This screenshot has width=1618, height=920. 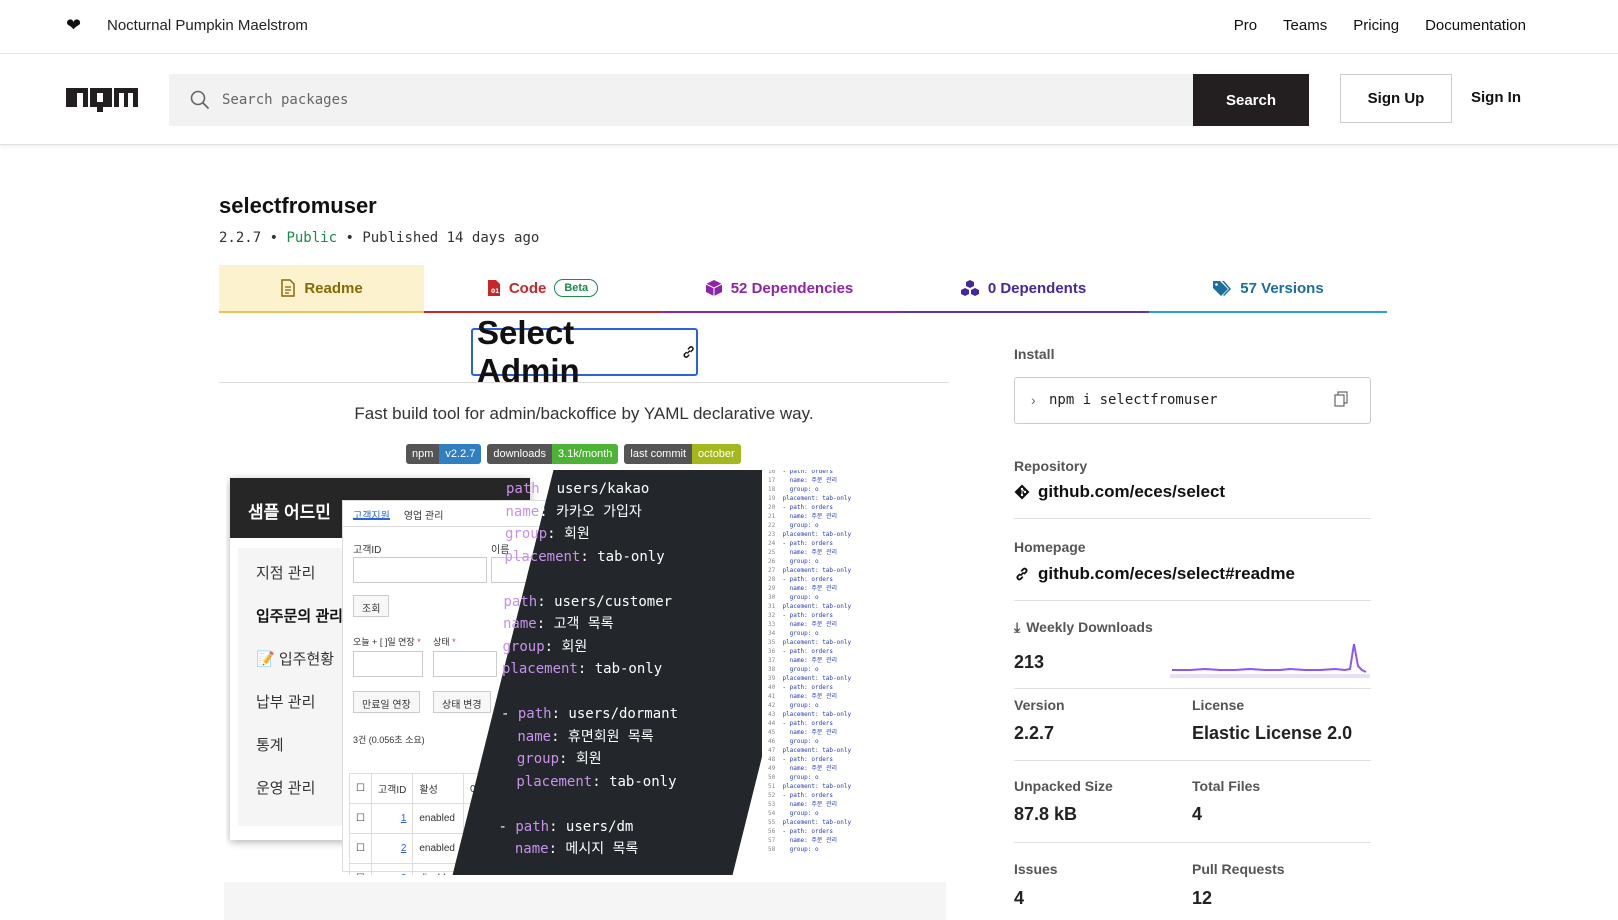 I want to click on code-line: 57 name: 주문 관리, so click(x=803, y=840).